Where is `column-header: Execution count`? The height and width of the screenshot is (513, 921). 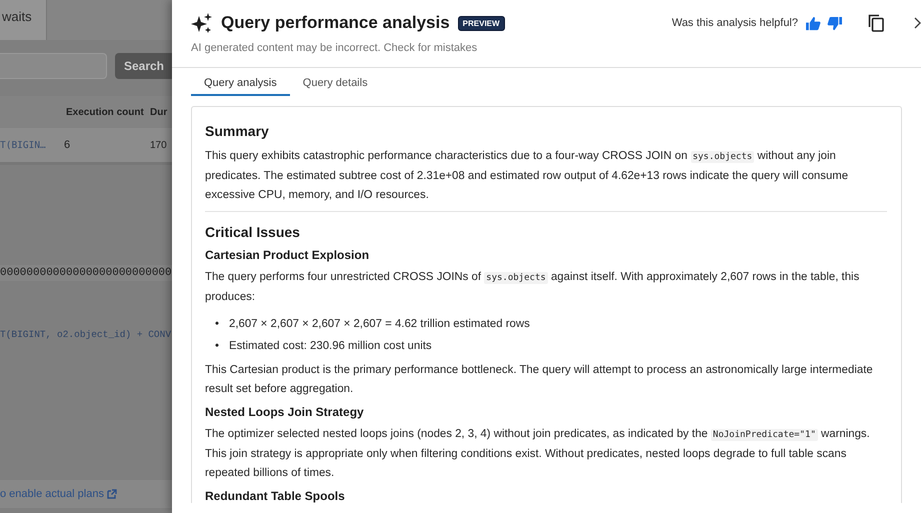 column-header: Execution count is located at coordinates (105, 112).